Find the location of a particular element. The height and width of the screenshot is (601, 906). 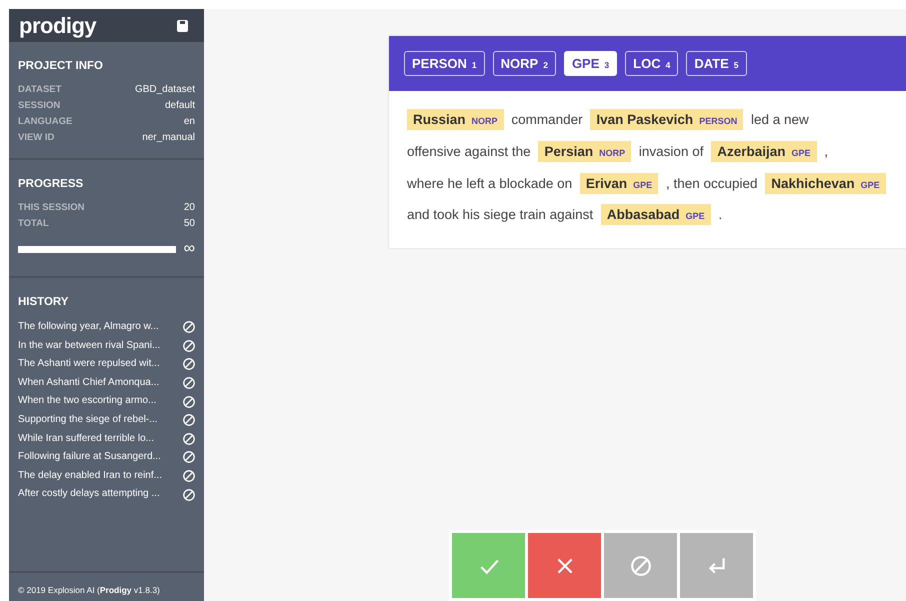

infinity-symbol: ∞ is located at coordinates (189, 249).